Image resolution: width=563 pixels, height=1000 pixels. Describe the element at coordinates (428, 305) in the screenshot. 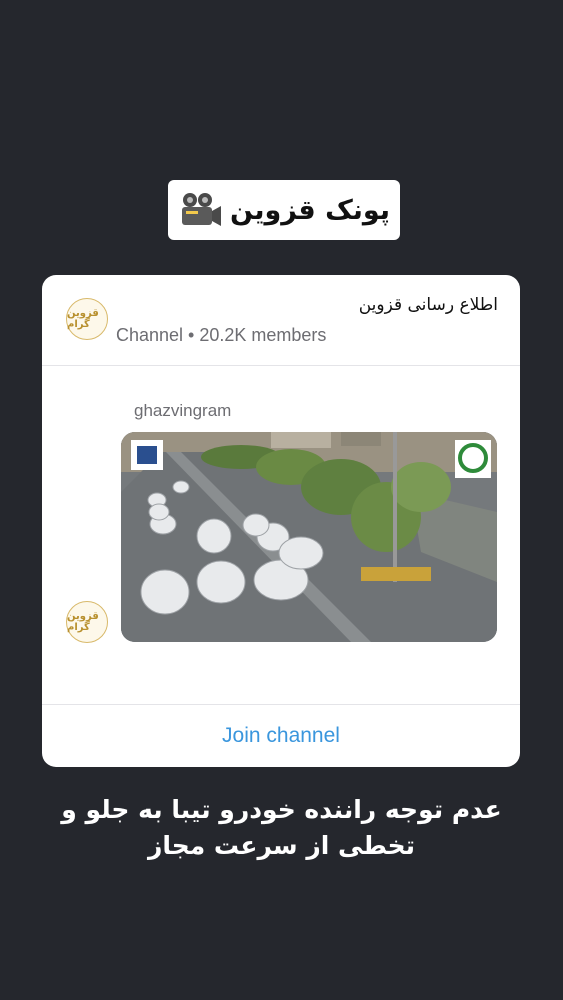

I see `channel-name: اطلاع رسانی قزوین` at that location.